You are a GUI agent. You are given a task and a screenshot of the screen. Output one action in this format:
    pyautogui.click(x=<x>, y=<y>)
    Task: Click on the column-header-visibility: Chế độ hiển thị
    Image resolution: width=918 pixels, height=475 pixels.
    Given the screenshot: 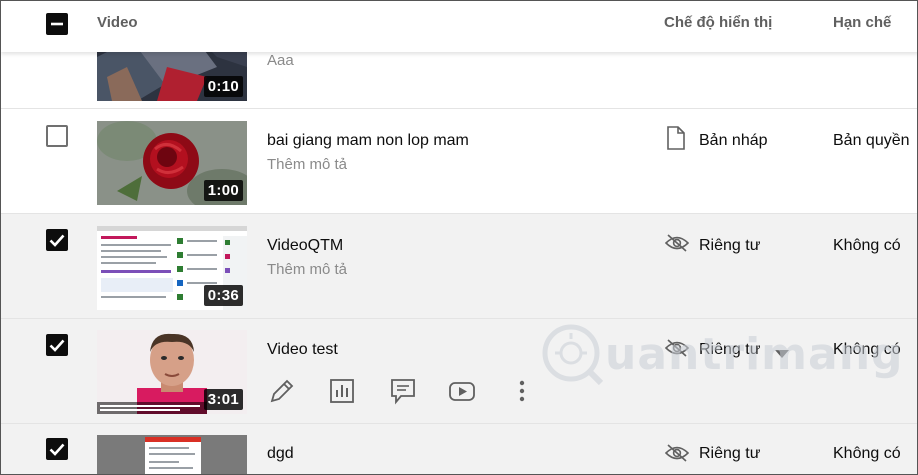 What is the action you would take?
    pyautogui.click(x=718, y=22)
    